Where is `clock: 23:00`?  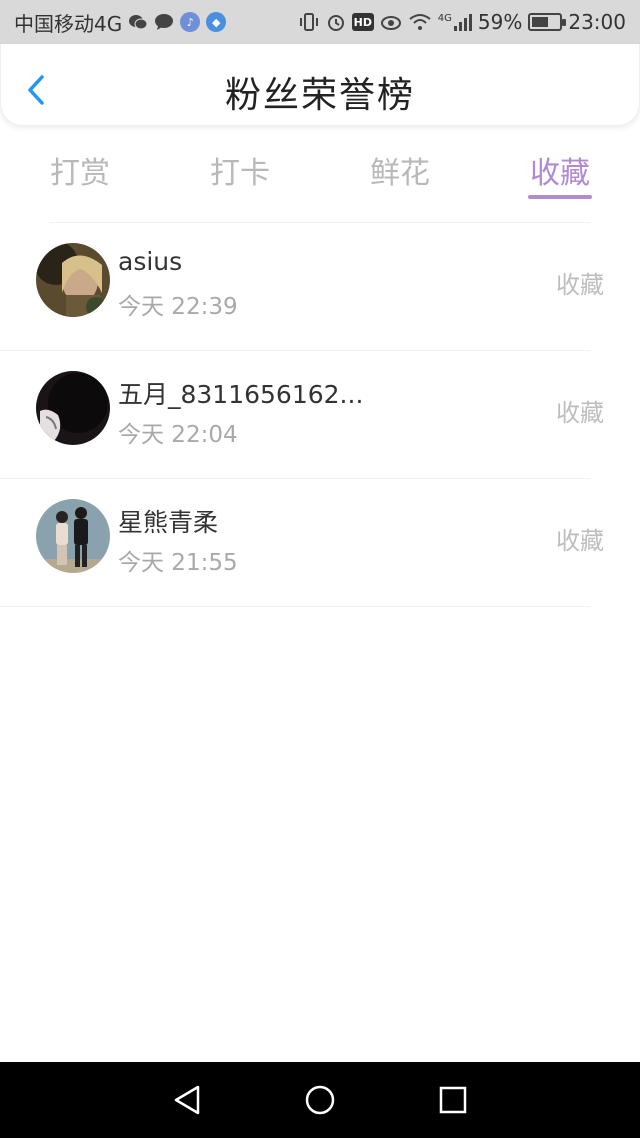
clock: 23:00 is located at coordinates (597, 22).